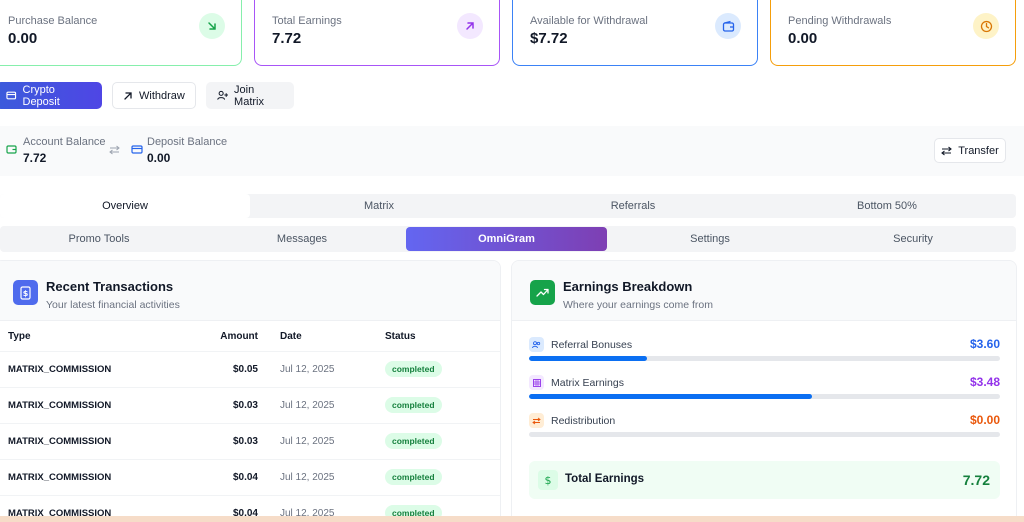 The height and width of the screenshot is (522, 1024). I want to click on earnings-item-label: Redistribution, so click(583, 420).